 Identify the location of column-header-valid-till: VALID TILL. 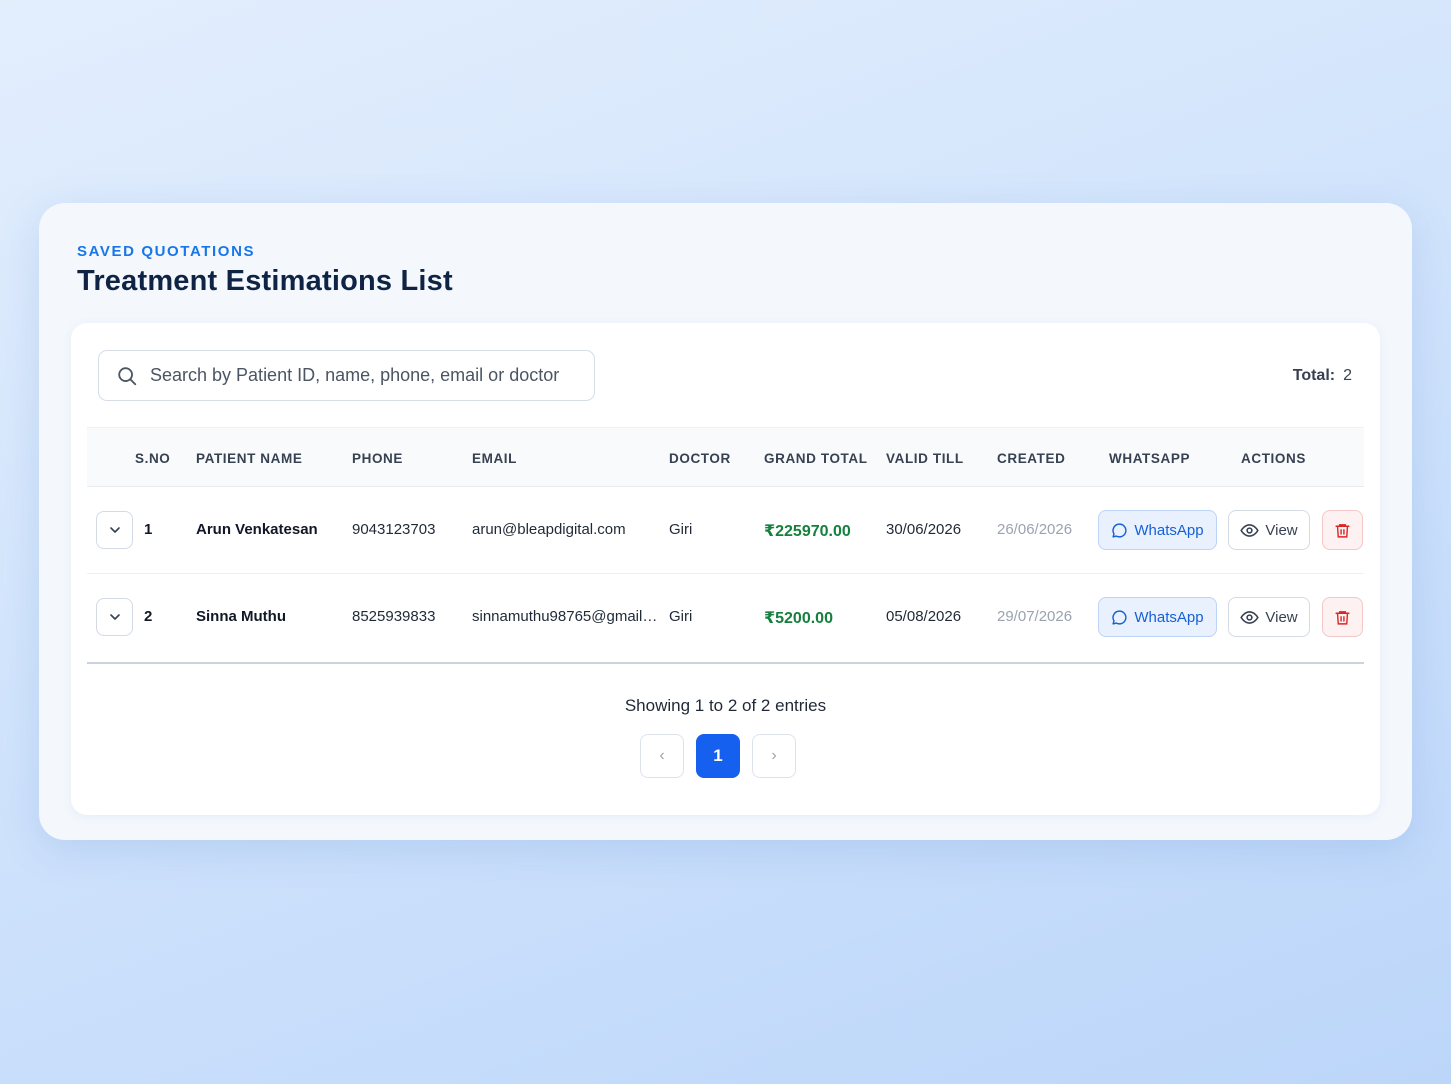
(925, 458).